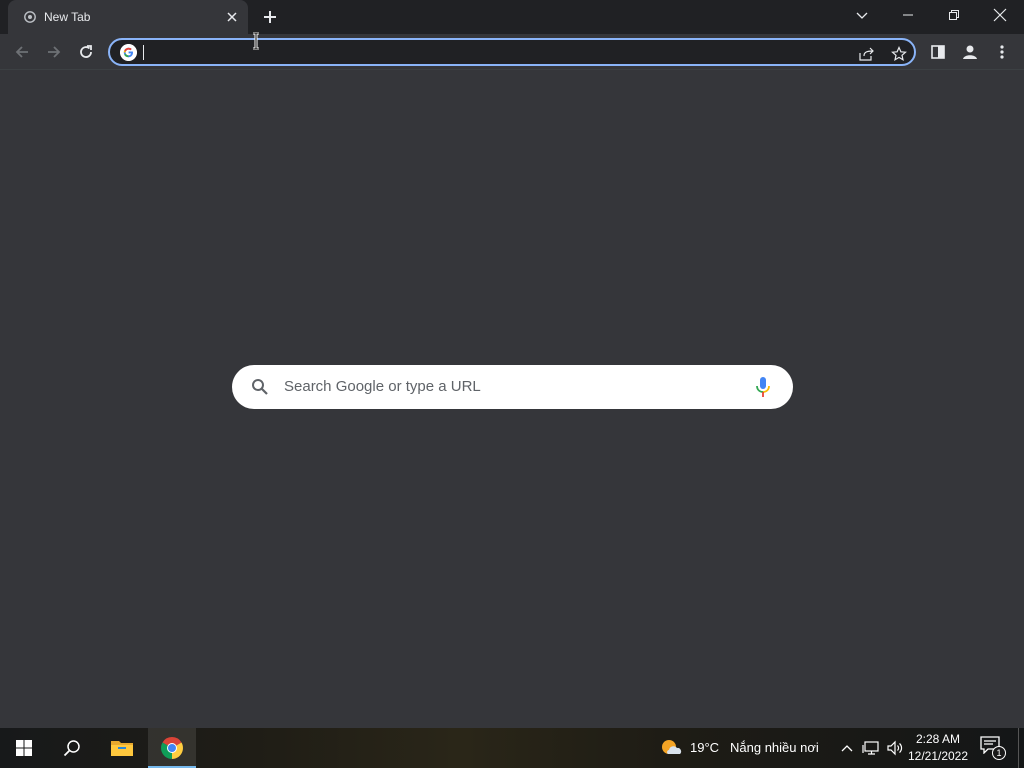  I want to click on file-explorer-button, so click(122, 748).